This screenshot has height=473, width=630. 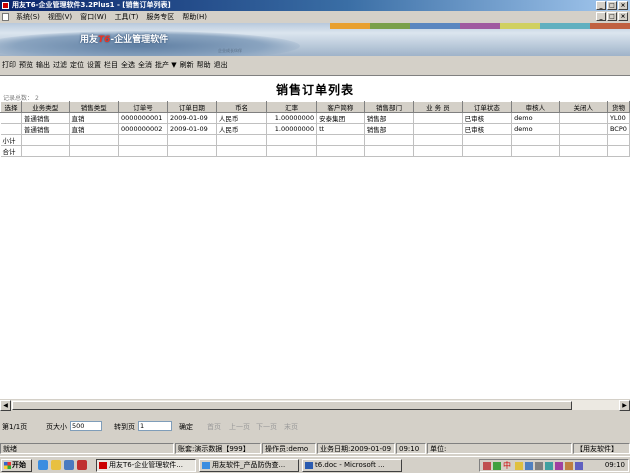 I want to click on prev-page-button: 上一页, so click(x=239, y=427).